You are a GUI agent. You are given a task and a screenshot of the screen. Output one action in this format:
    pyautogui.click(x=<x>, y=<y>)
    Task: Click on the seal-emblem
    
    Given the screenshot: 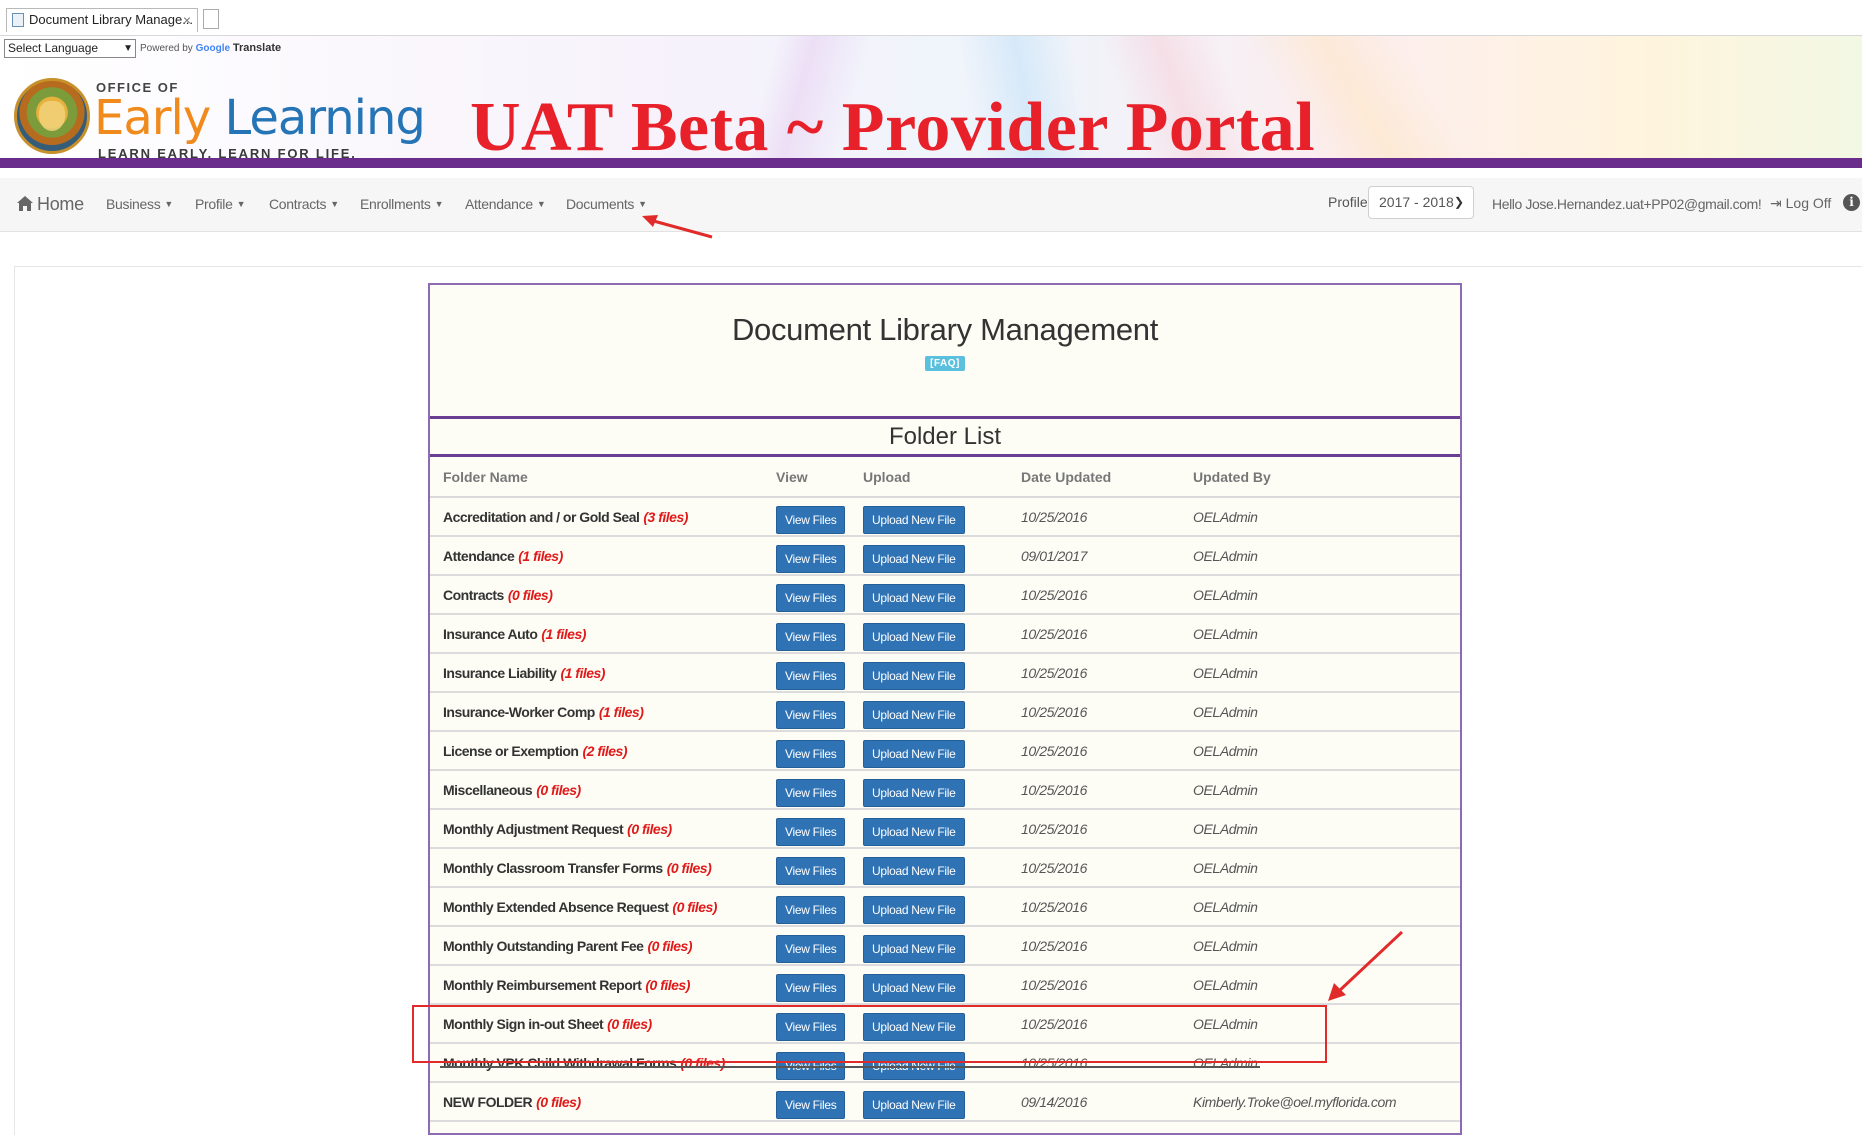 What is the action you would take?
    pyautogui.click(x=52, y=116)
    